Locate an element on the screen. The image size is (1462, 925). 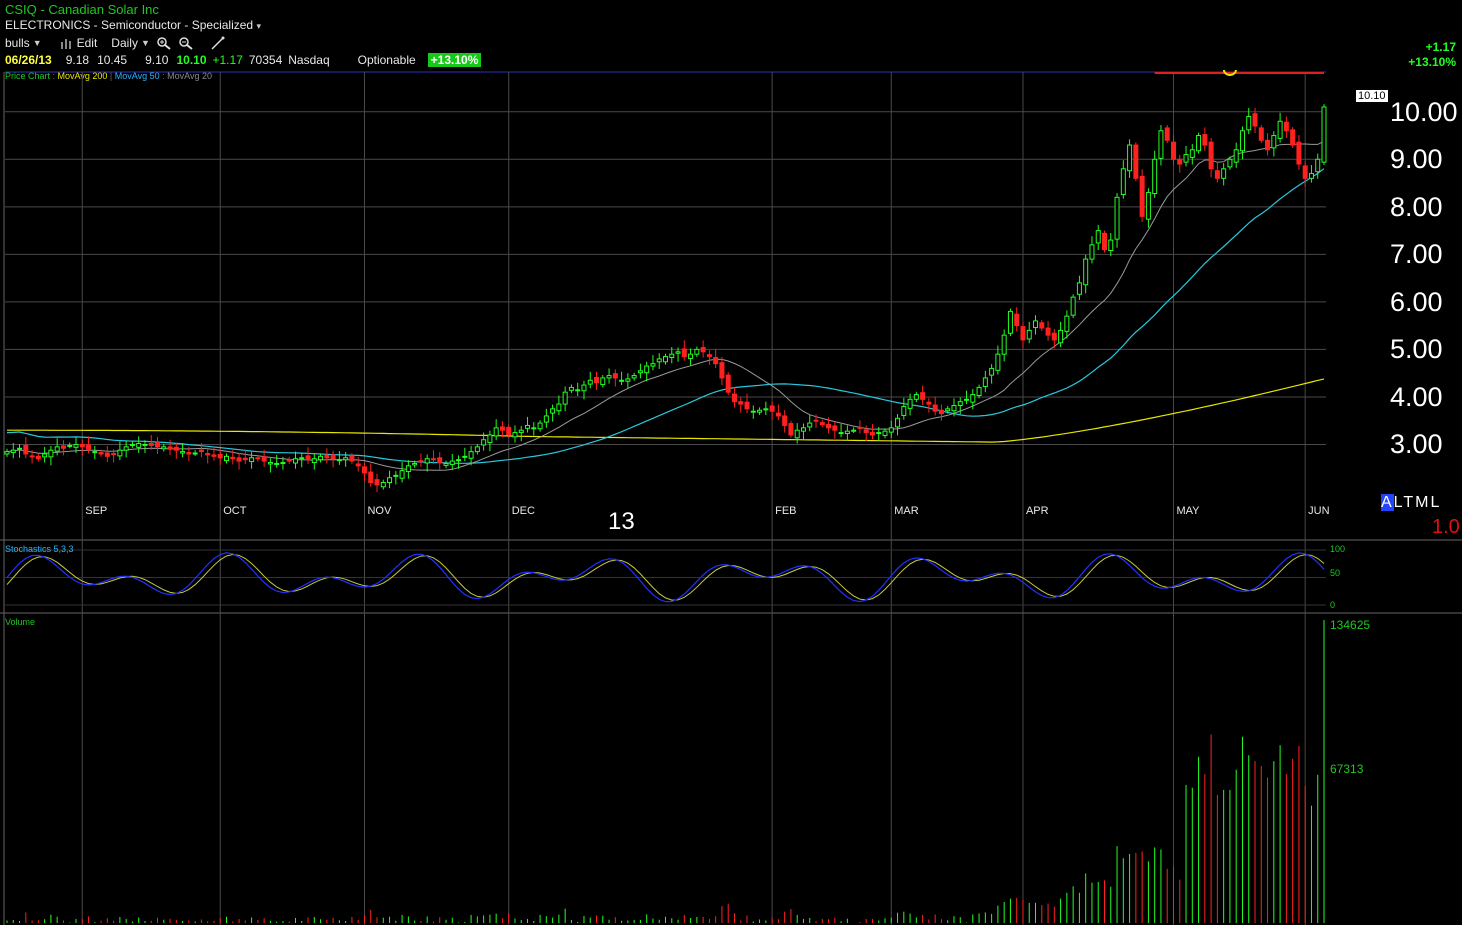
month-label: NOV is located at coordinates (379, 511).